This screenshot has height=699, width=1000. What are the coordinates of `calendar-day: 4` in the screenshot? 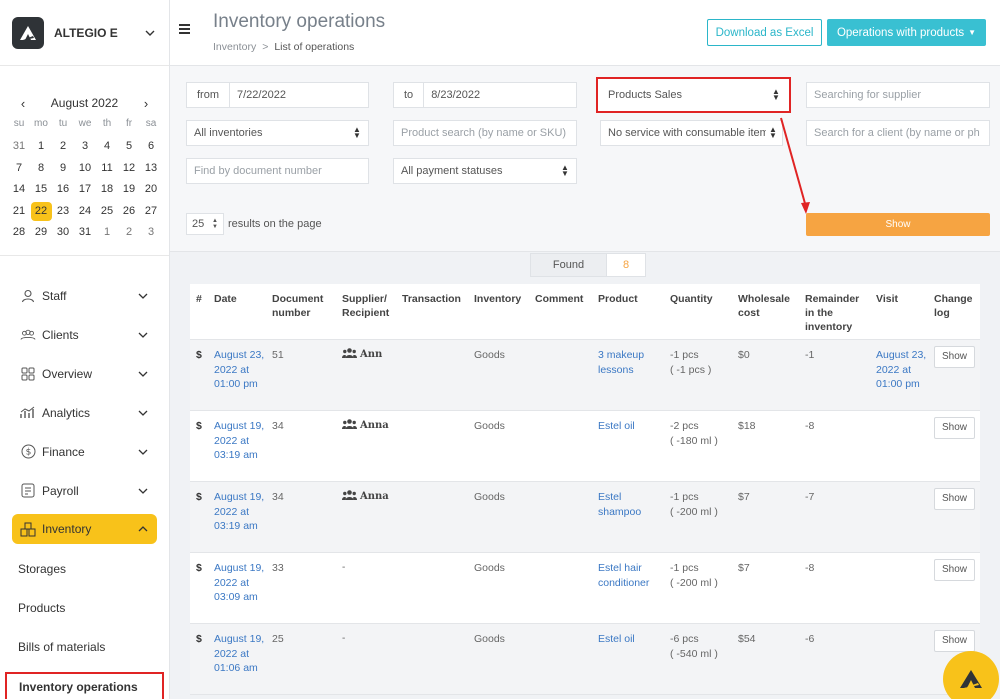 It's located at (107, 147).